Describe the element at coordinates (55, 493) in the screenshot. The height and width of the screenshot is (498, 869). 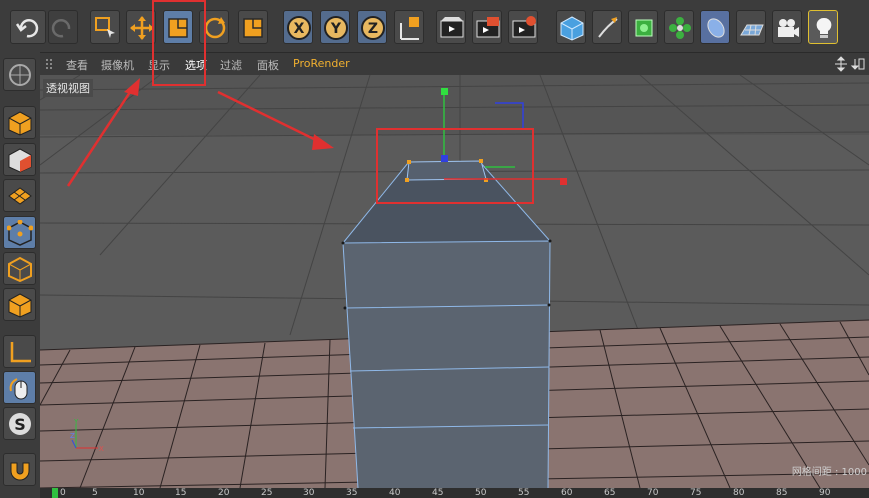
I see `timeline-playhead` at that location.